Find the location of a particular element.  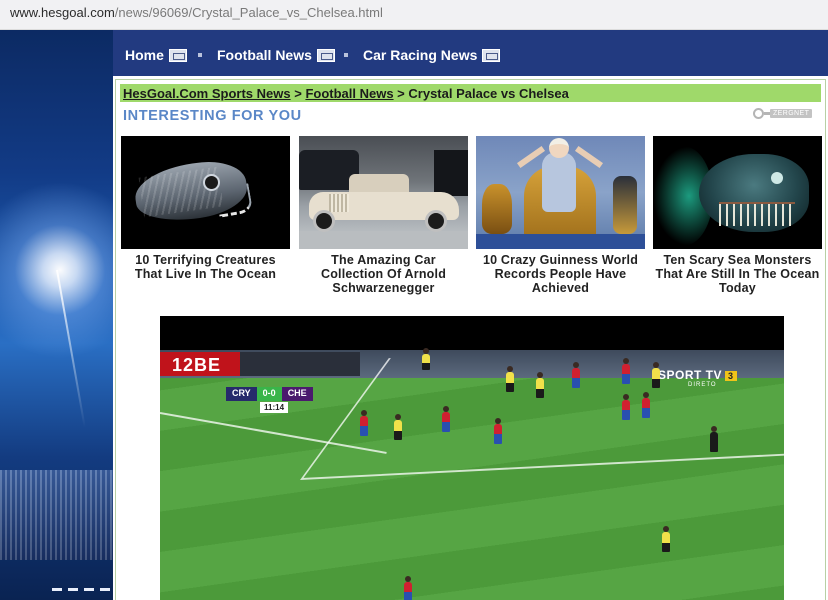

away-team-code: CHE is located at coordinates (297, 394).